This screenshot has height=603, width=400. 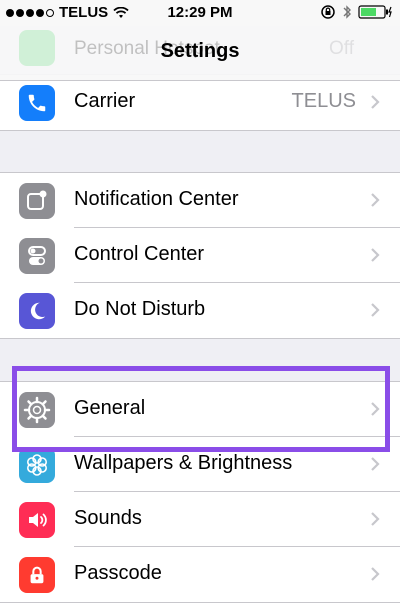 What do you see at coordinates (139, 254) in the screenshot?
I see `settings-row-label: Control Center` at bounding box center [139, 254].